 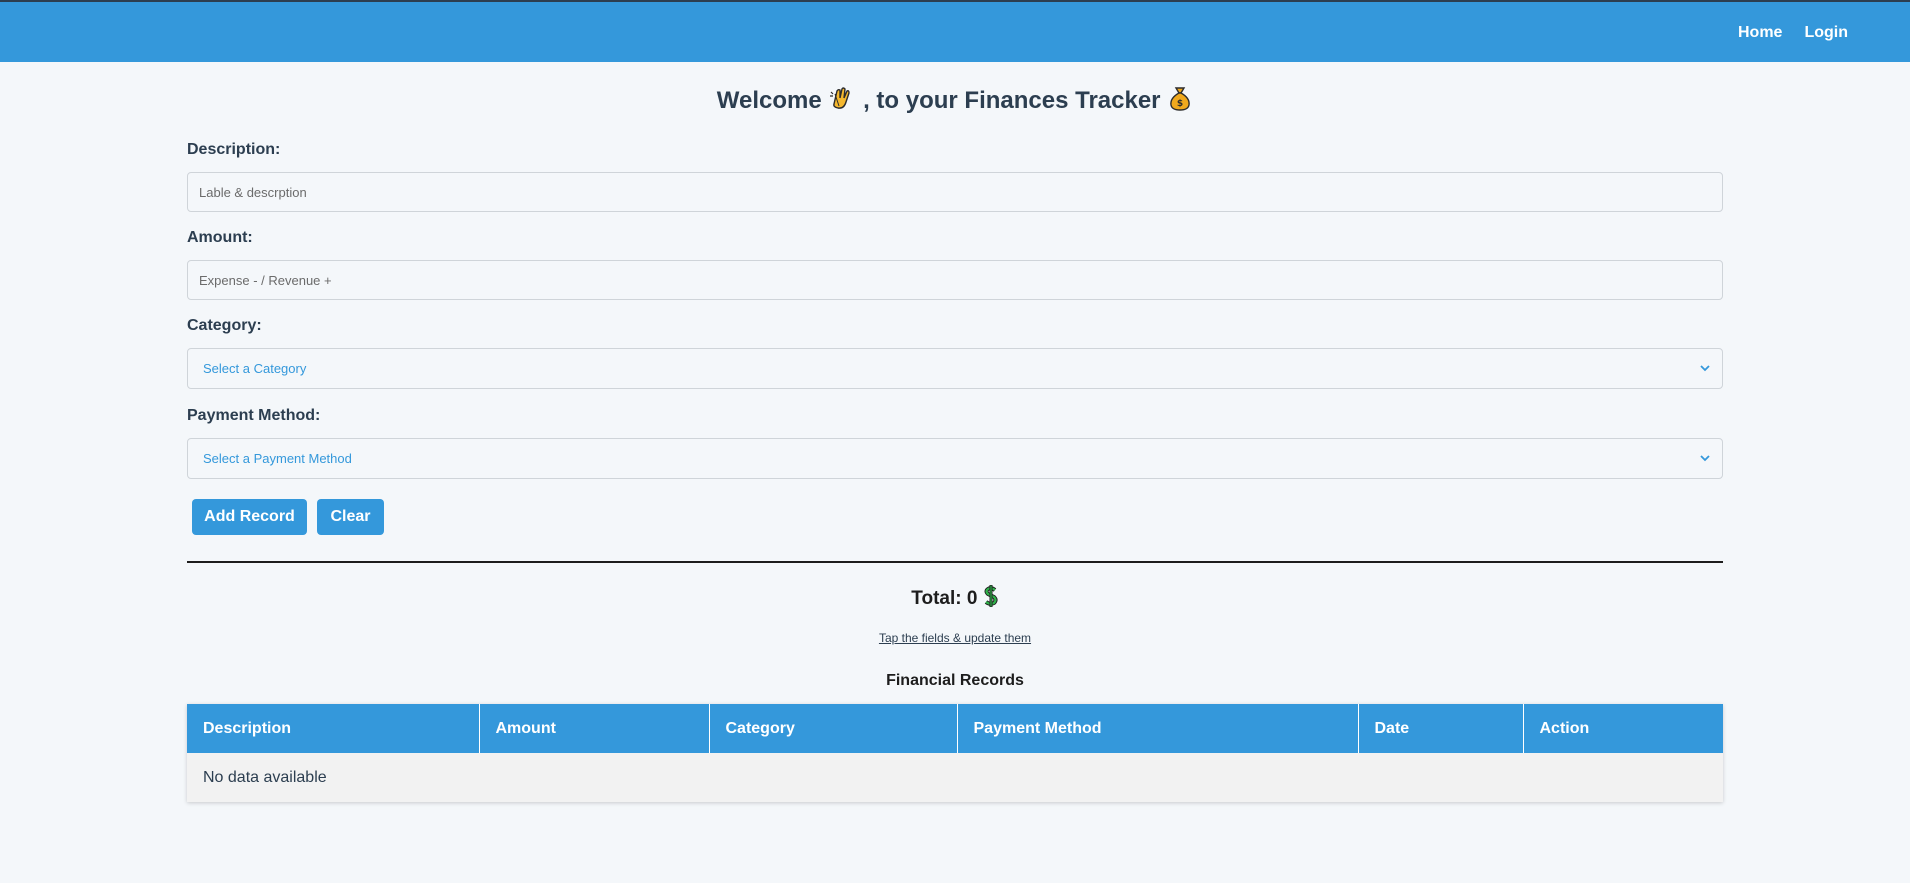 What do you see at coordinates (1158, 728) in the screenshot?
I see `column-header-payment-method: Payment Method` at bounding box center [1158, 728].